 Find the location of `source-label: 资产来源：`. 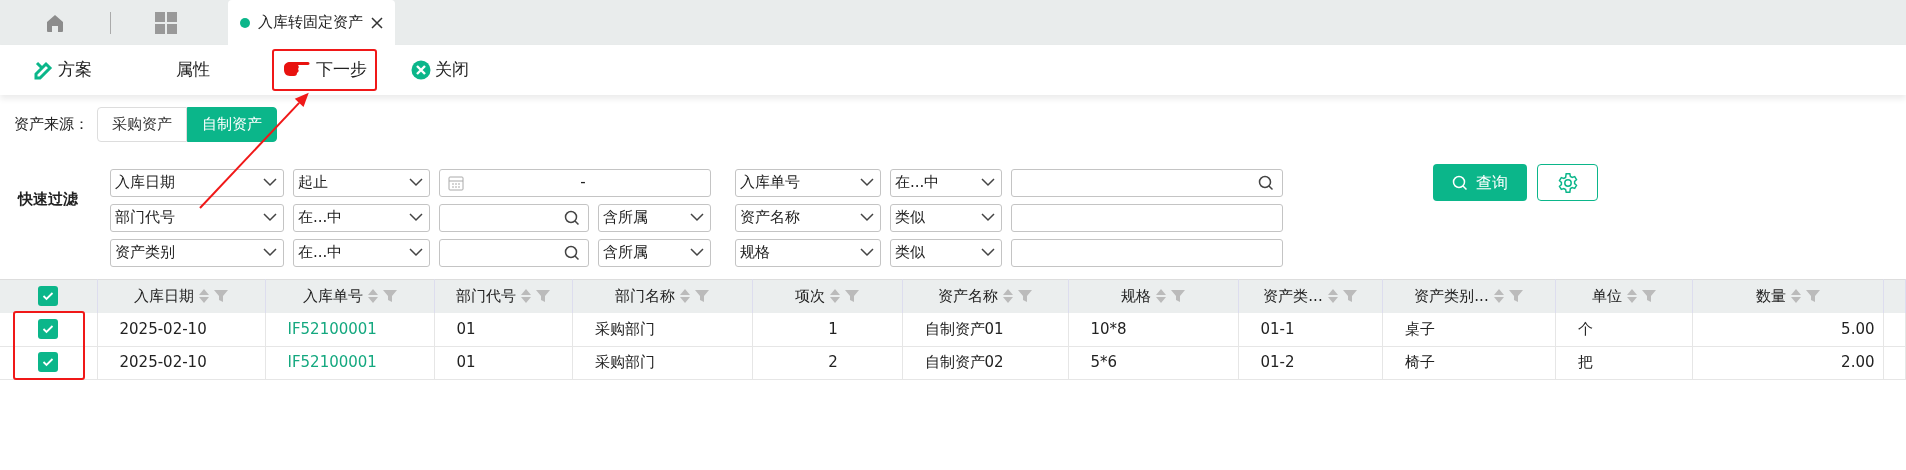

source-label: 资产来源： is located at coordinates (51, 124).